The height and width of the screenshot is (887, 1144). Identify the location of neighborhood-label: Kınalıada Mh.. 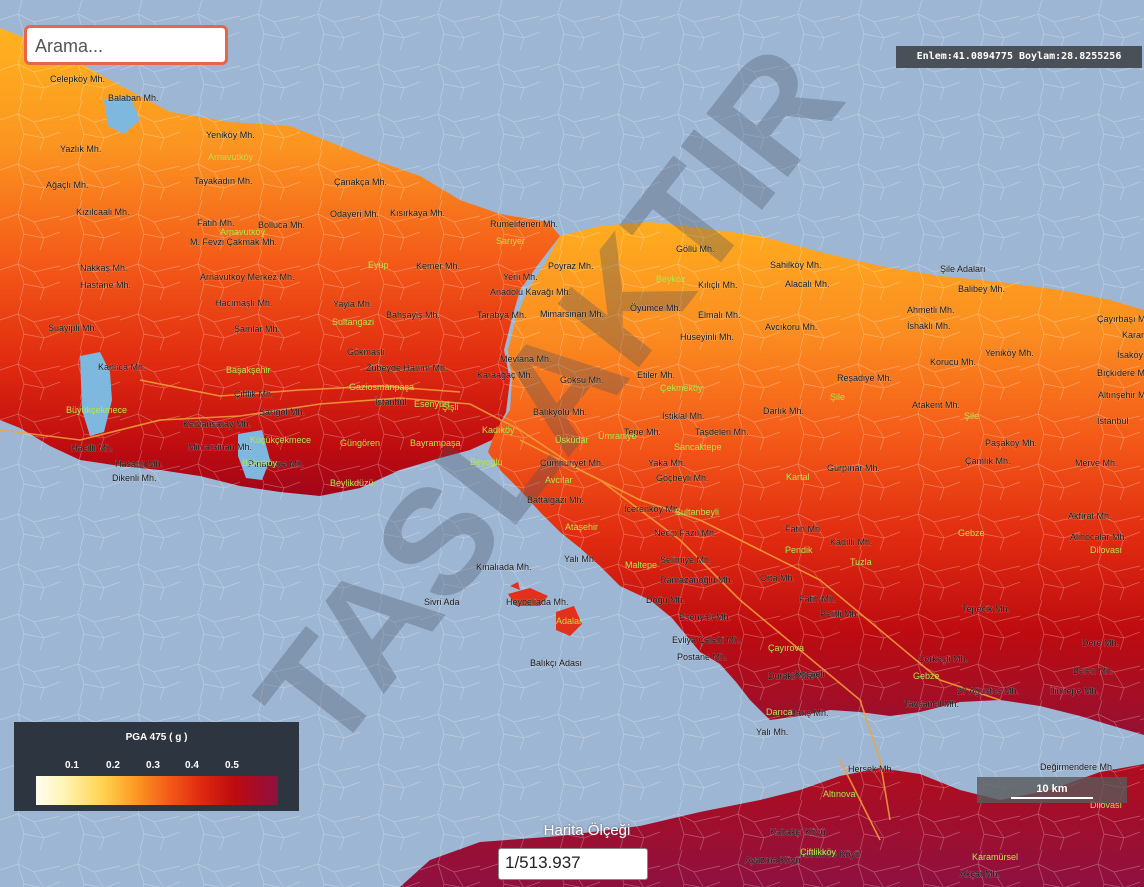
(504, 567).